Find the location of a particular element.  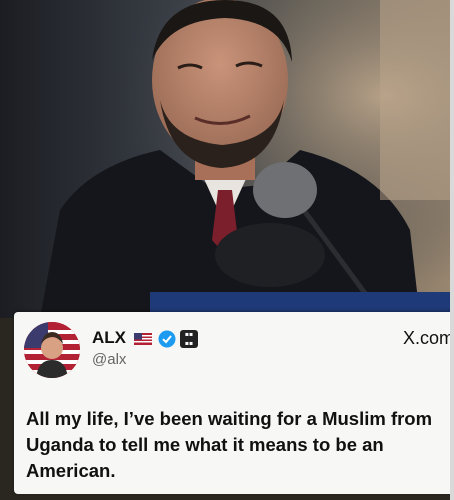

display-name: ALX is located at coordinates (109, 338).